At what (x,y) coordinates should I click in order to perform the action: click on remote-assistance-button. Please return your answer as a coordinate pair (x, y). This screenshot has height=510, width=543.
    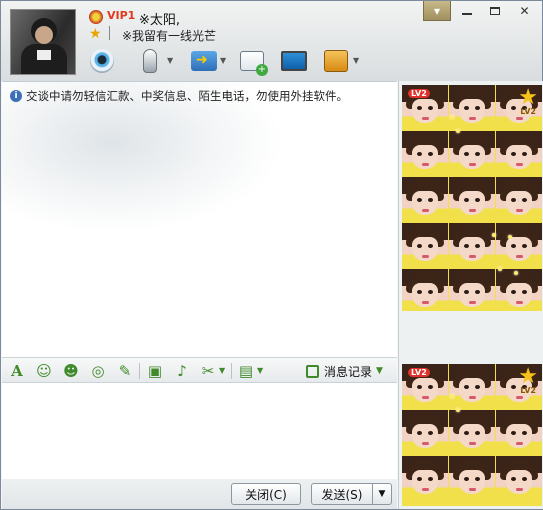
    Looking at the image, I should click on (294, 61).